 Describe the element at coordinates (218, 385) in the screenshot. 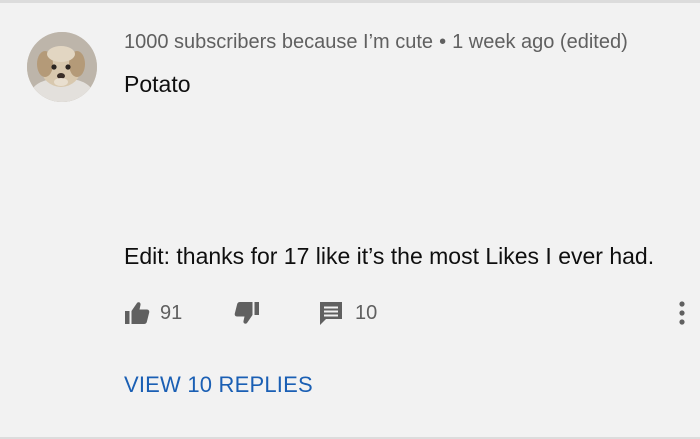

I see `view-replies-button: VIEW 10 REPLIES` at that location.